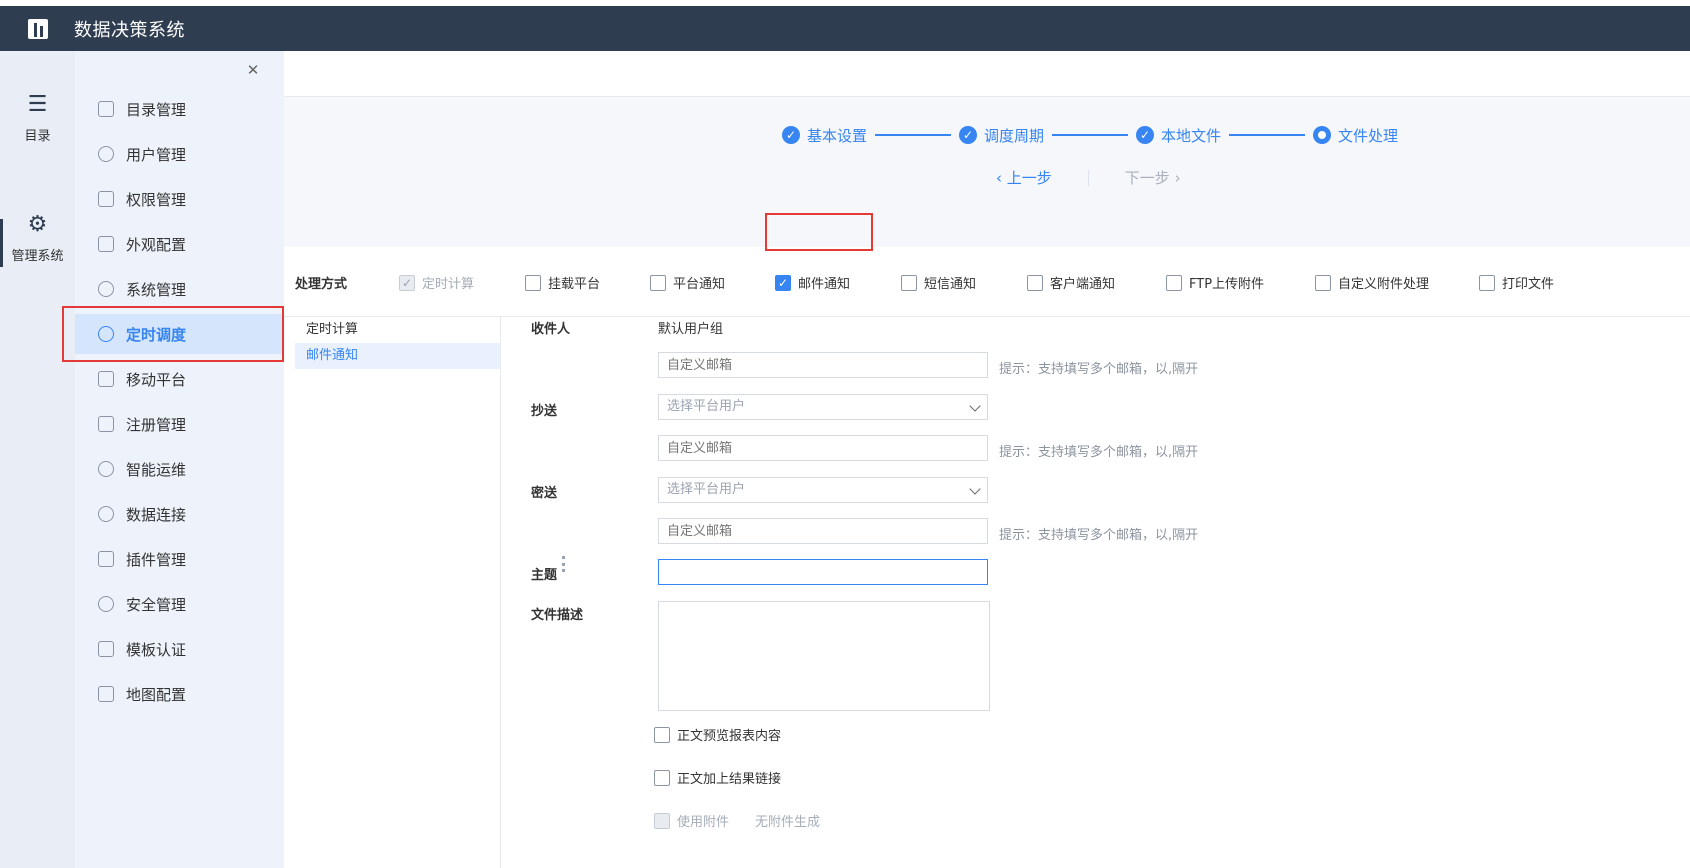  Describe the element at coordinates (37, 118) in the screenshot. I see `rail-item-catalog: ☰ 目录` at that location.